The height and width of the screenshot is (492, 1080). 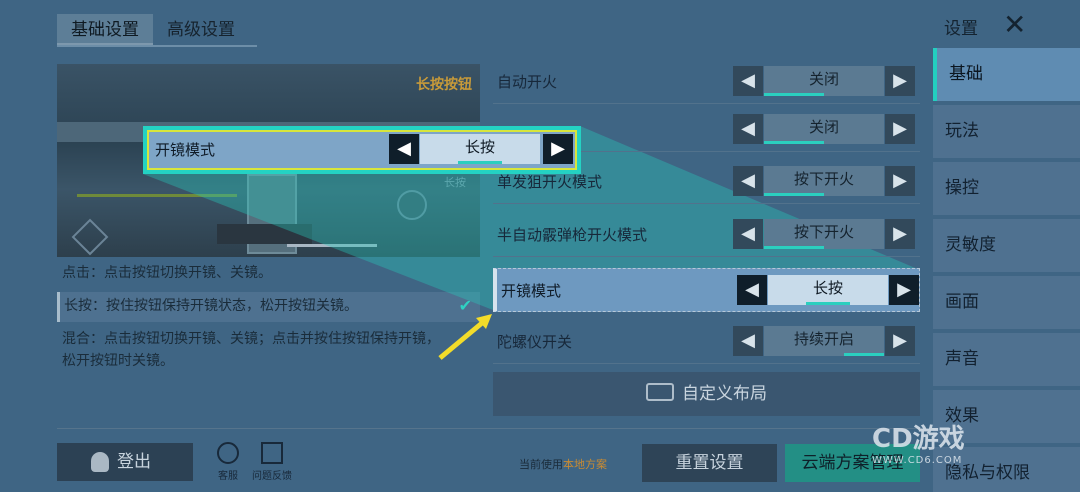 I want to click on feedback-label: 问题反馈, so click(x=272, y=476).